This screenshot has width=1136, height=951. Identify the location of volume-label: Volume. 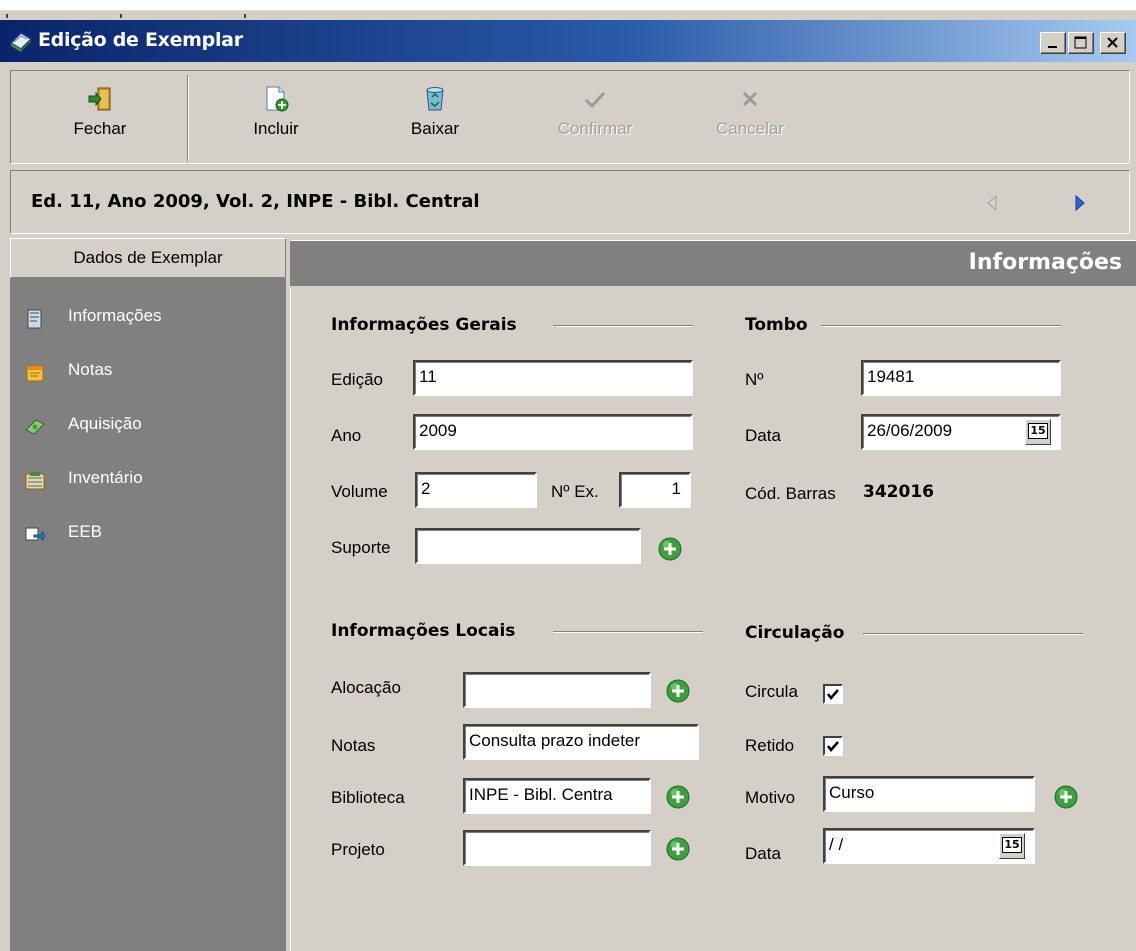
(359, 491).